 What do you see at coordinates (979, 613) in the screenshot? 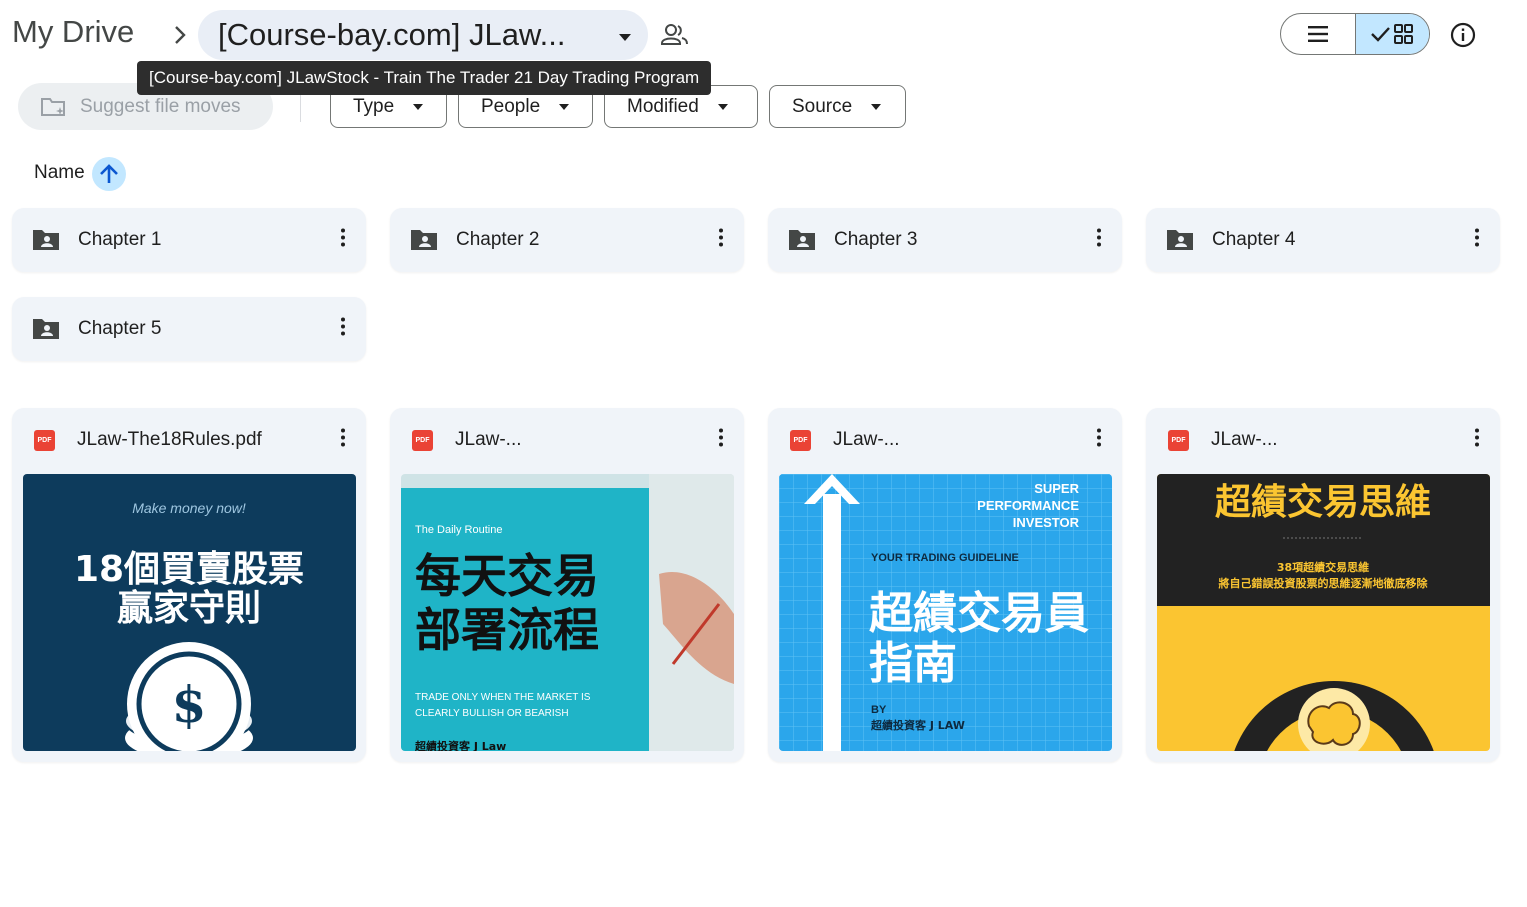
I see `thumb-title-line1: 超績交易員` at bounding box center [979, 613].